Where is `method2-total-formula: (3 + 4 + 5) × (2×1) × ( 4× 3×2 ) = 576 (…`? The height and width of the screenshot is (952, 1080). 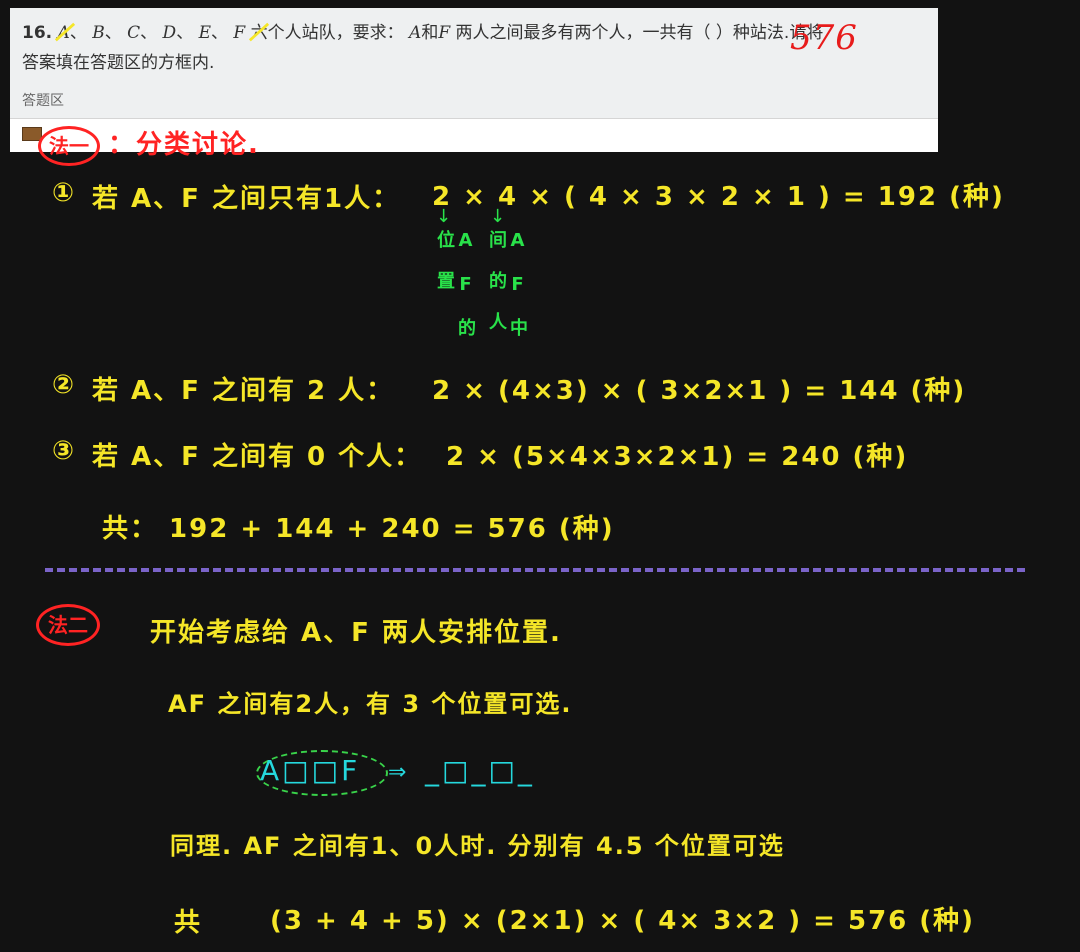
method2-total-formula: (3 + 4 + 5) × (2×1) × ( 4× 3×2 ) = 576 (… is located at coordinates (623, 921).